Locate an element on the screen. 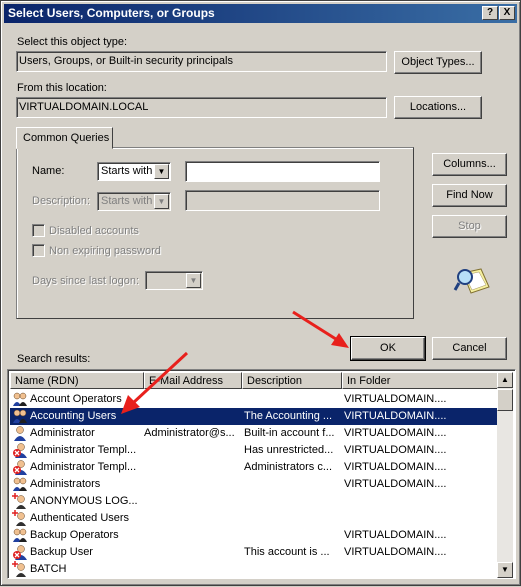 This screenshot has height=587, width=521. table-row: Authenticated Users is located at coordinates (255, 518).